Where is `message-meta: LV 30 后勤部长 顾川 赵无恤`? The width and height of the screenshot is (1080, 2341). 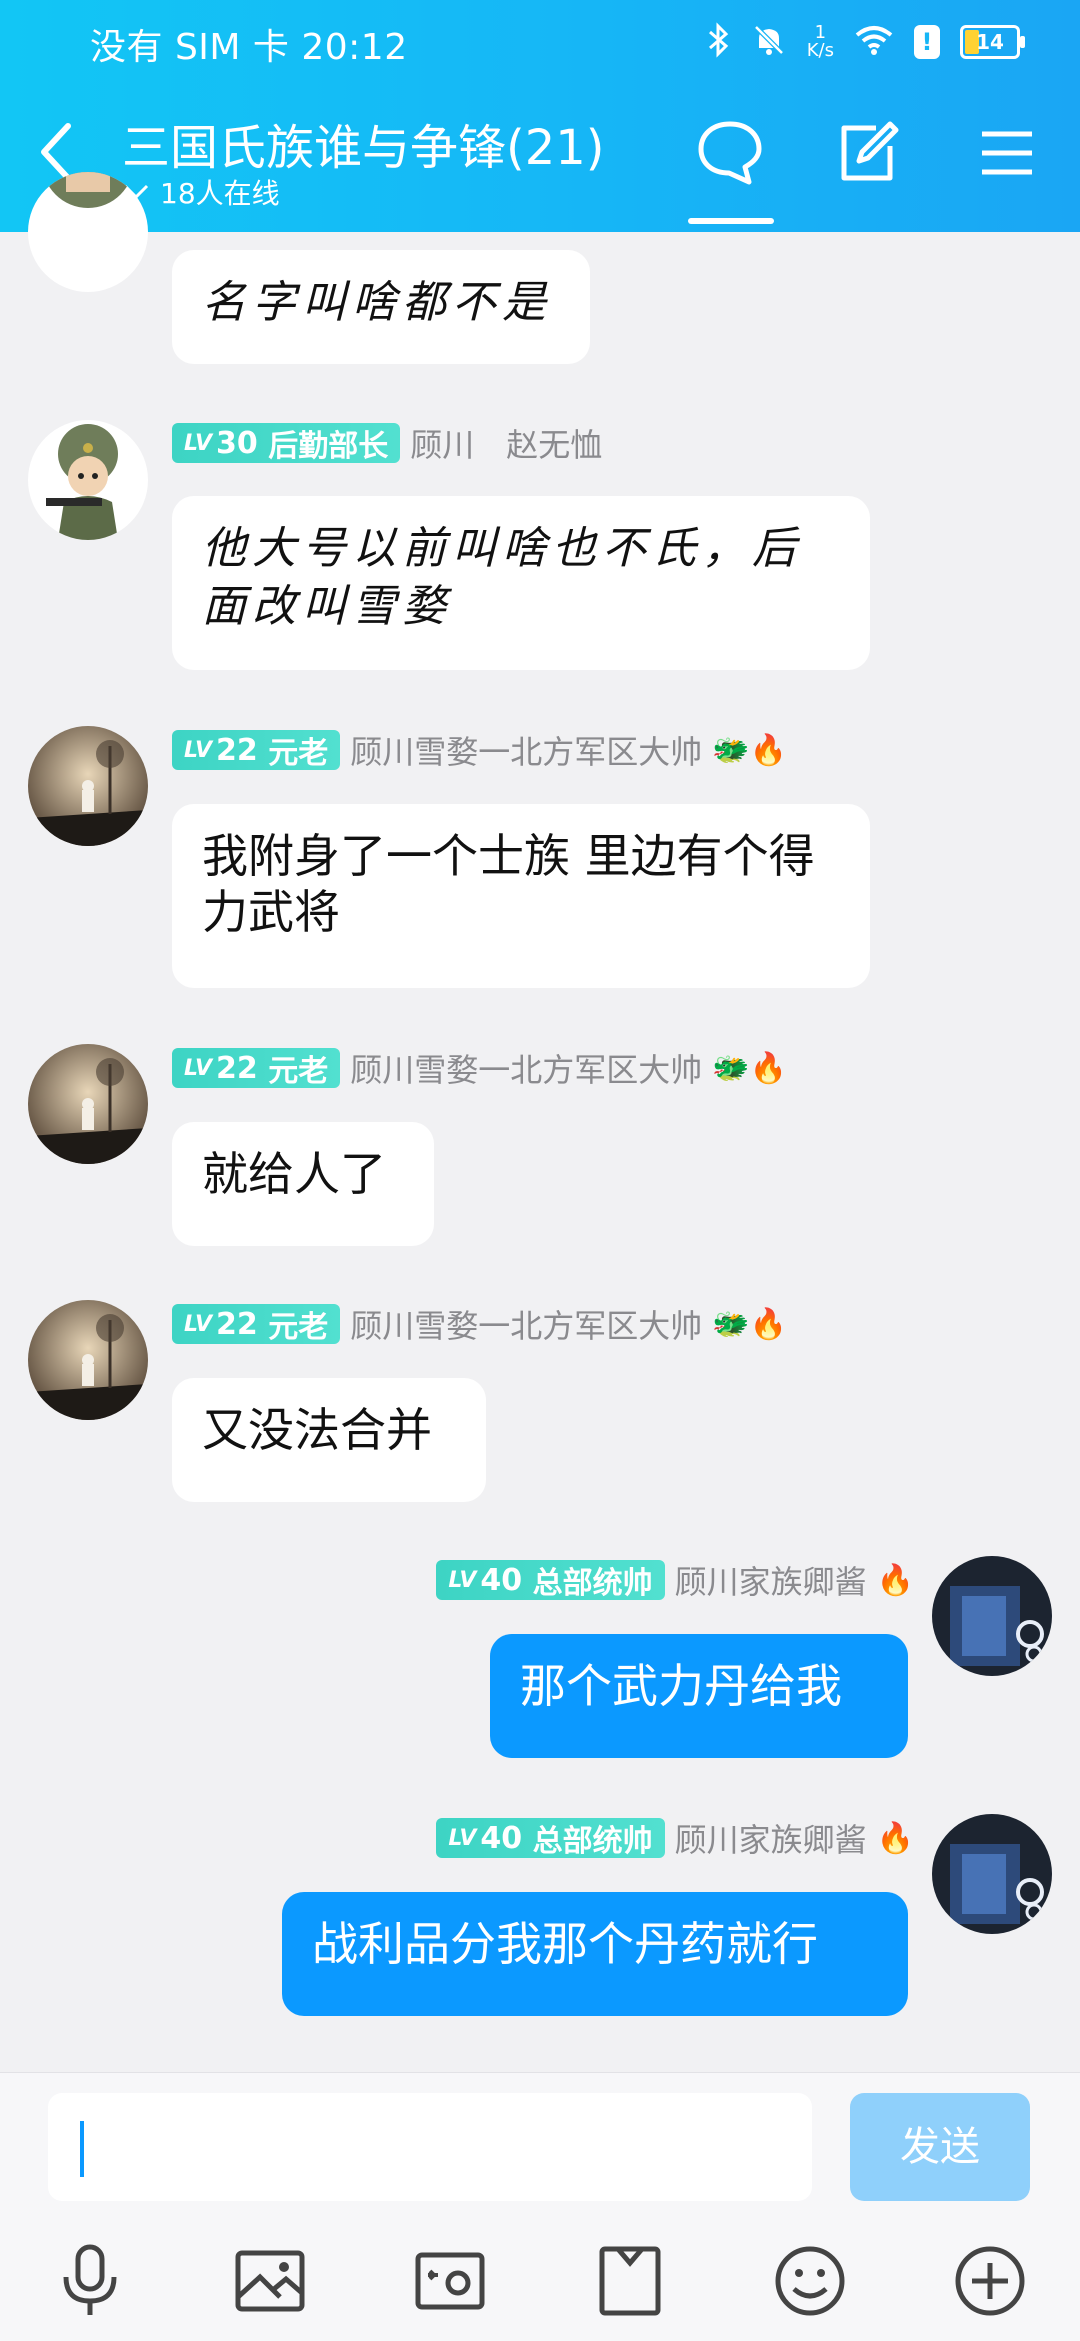 message-meta: LV 30 后勤部长 顾川 赵无恤 is located at coordinates (387, 443).